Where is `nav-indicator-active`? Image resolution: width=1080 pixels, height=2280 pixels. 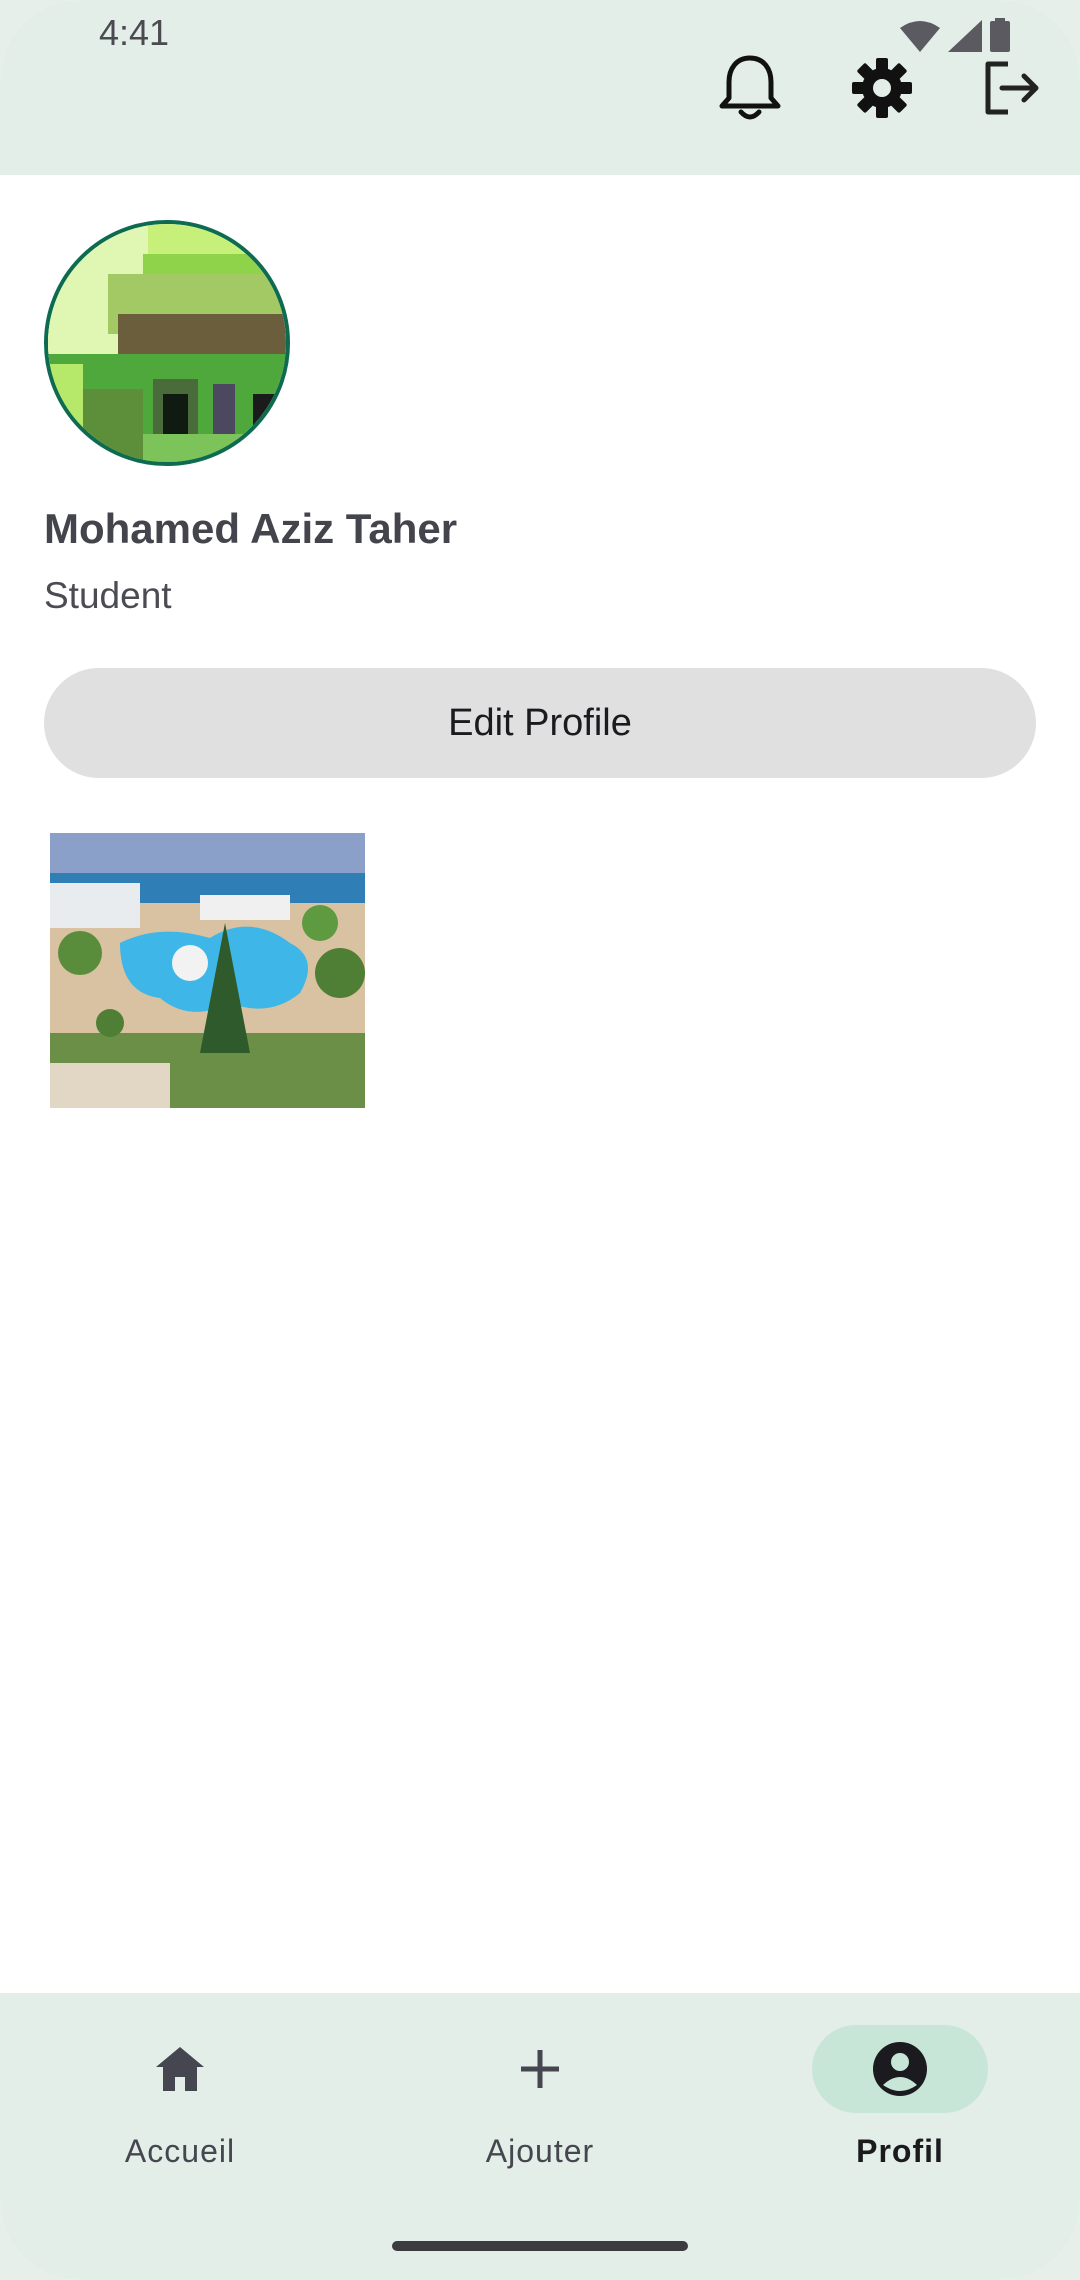
nav-indicator-active is located at coordinates (900, 2069).